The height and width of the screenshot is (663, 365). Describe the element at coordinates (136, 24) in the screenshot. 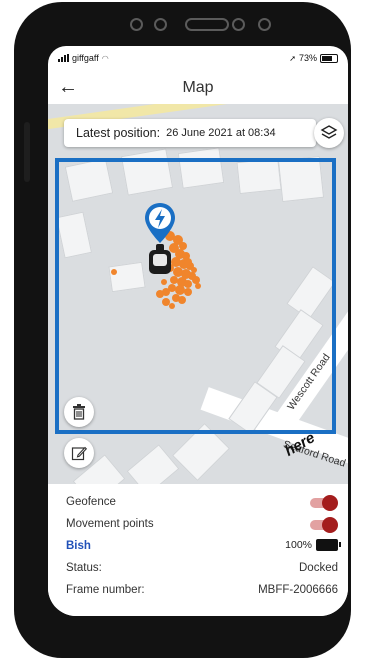

I see `camera-dot` at that location.